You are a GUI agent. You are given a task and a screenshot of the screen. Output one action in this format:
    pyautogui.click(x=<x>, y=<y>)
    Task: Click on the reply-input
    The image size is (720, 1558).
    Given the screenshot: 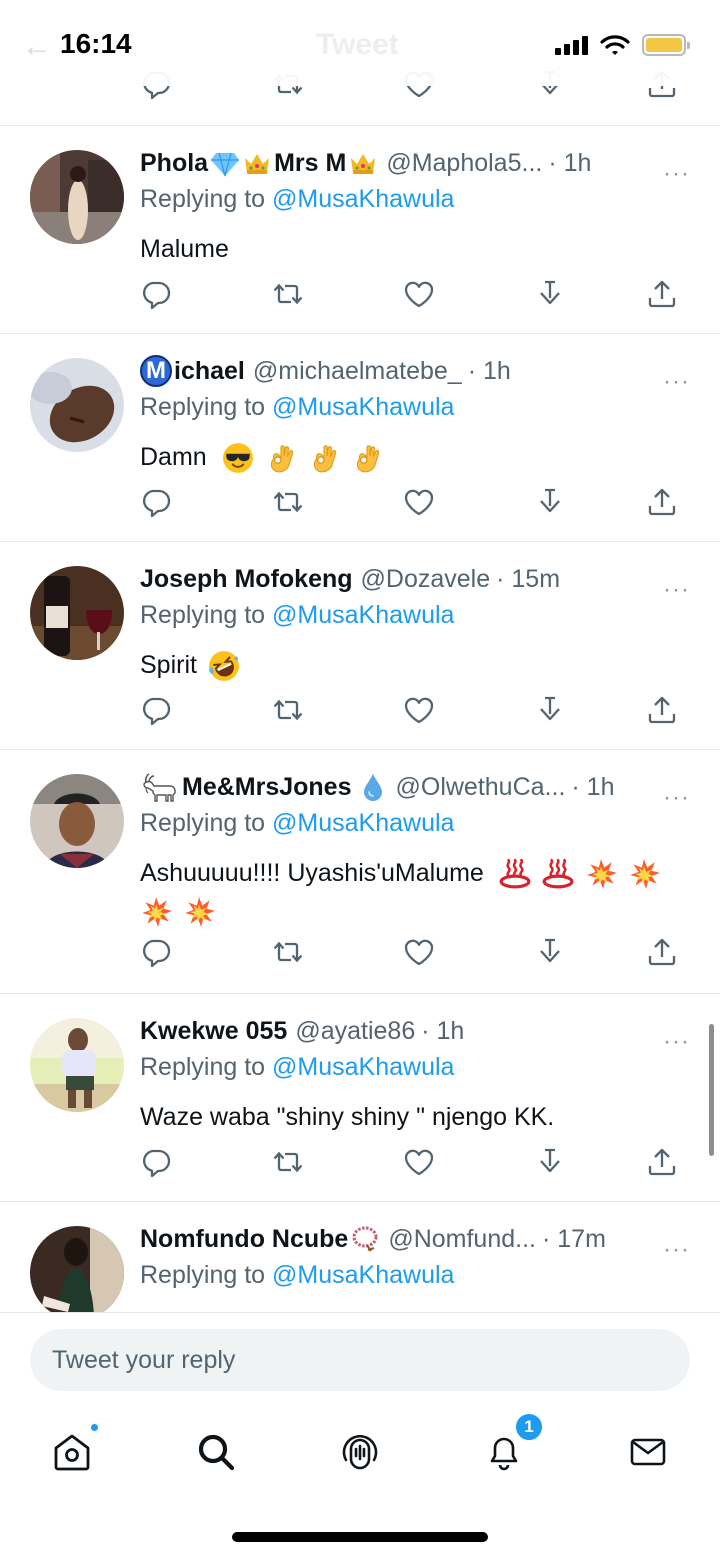 What is the action you would take?
    pyautogui.click(x=360, y=1360)
    